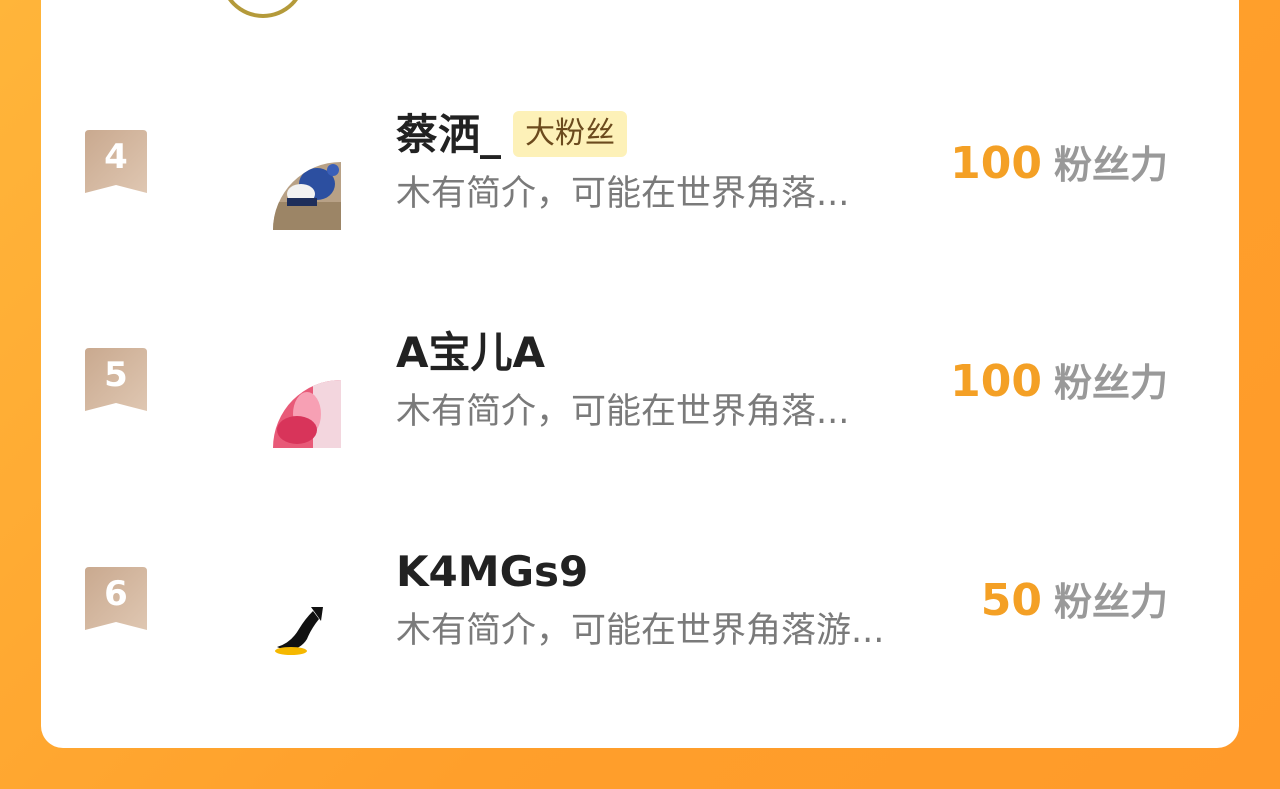 Image resolution: width=1280 pixels, height=789 pixels. What do you see at coordinates (492, 572) in the screenshot?
I see `user-name: K4MGs9` at bounding box center [492, 572].